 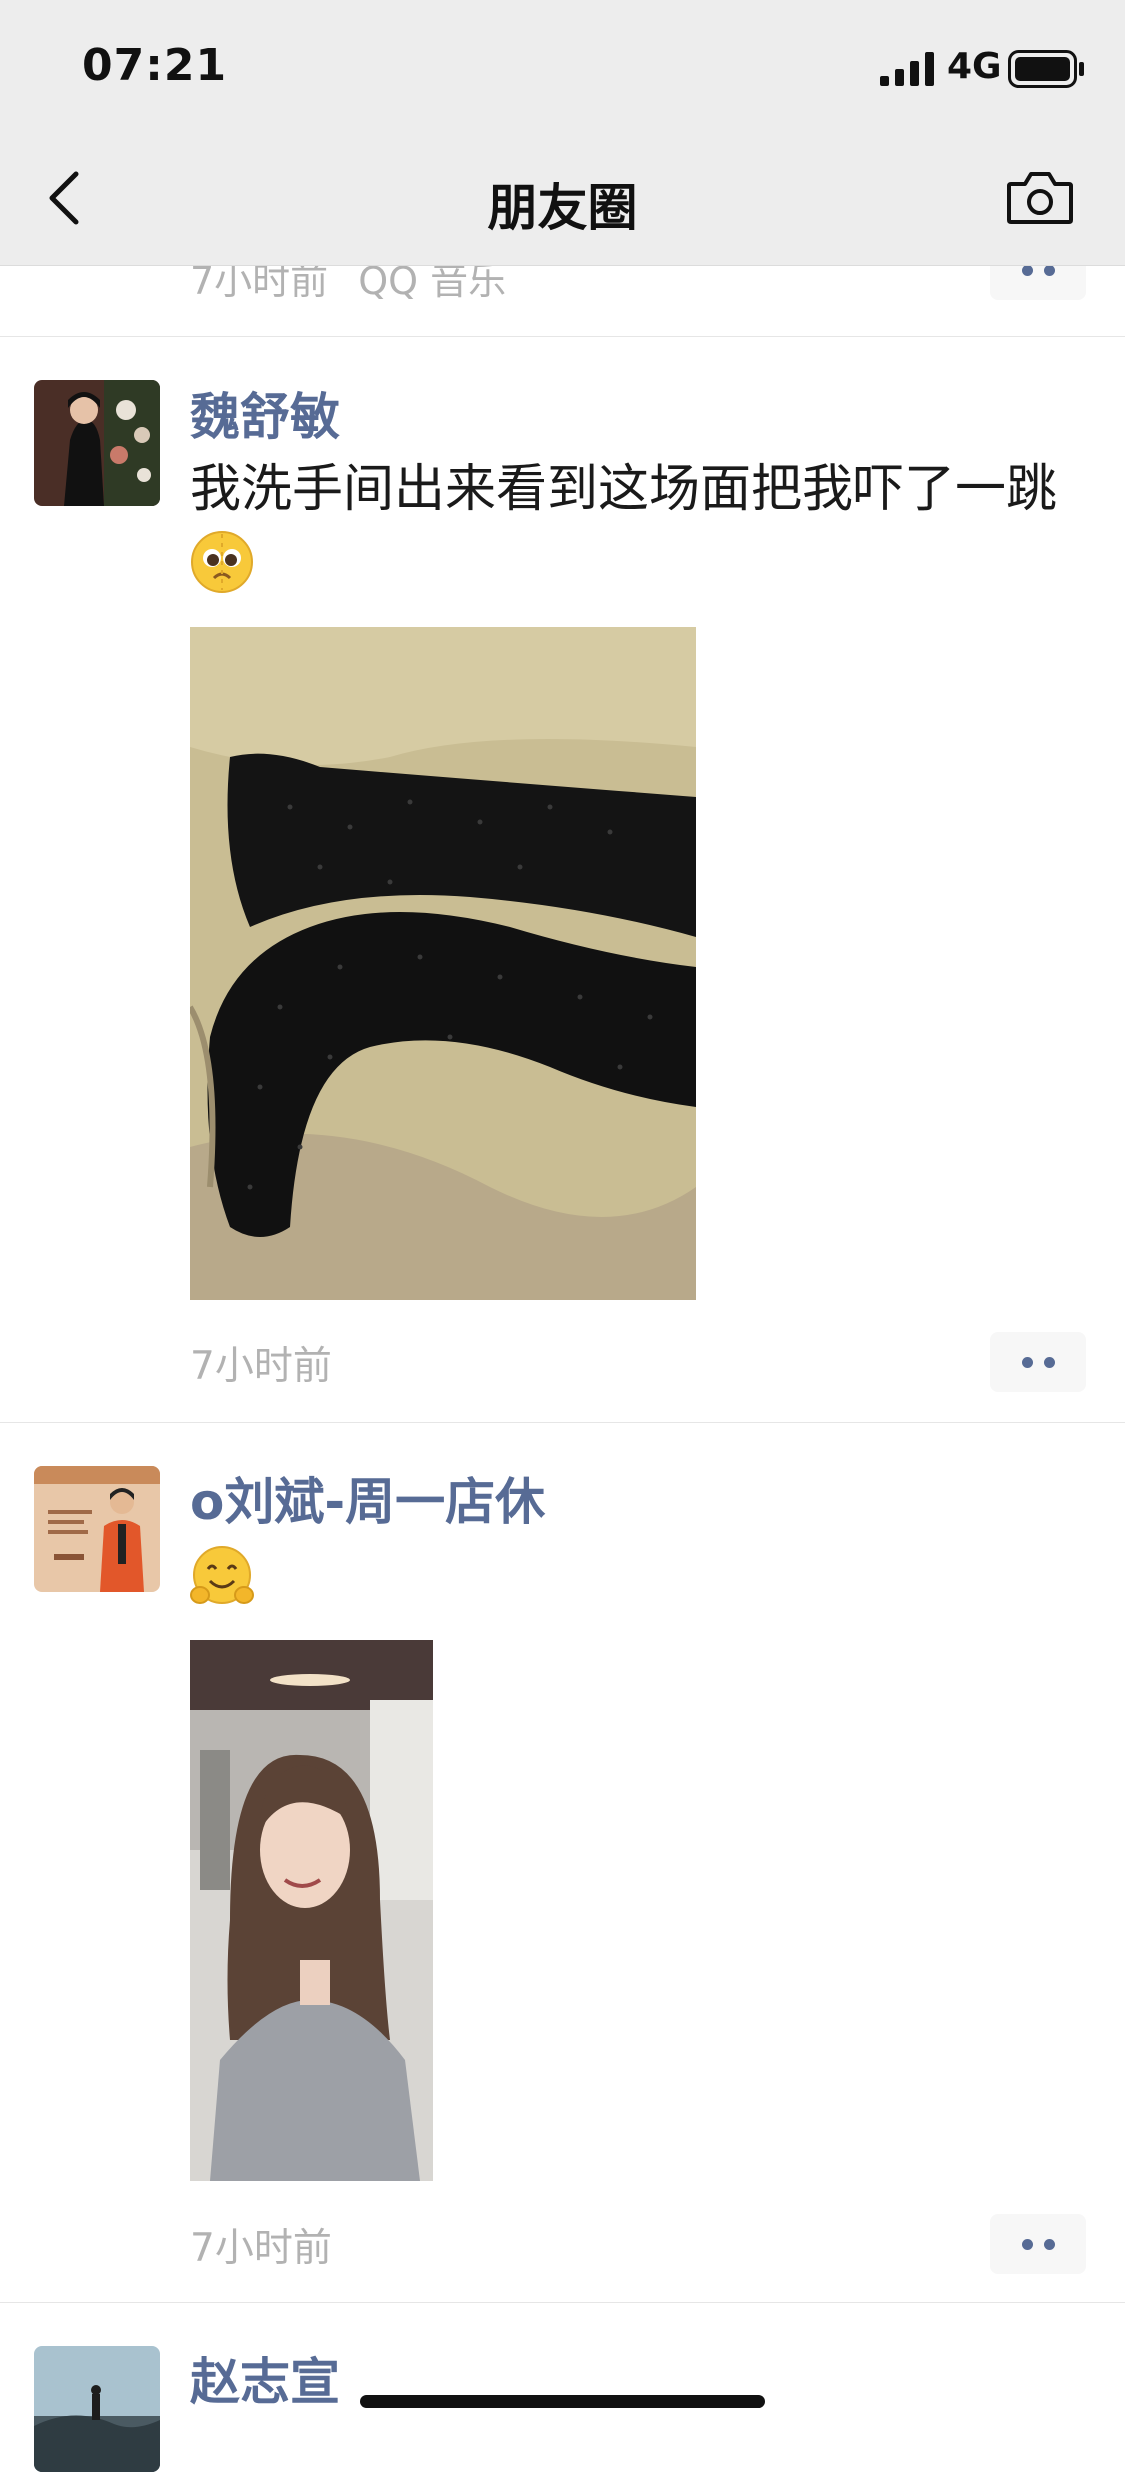 I want to click on post-username: o刘斌-周一店休, so click(x=367, y=1498).